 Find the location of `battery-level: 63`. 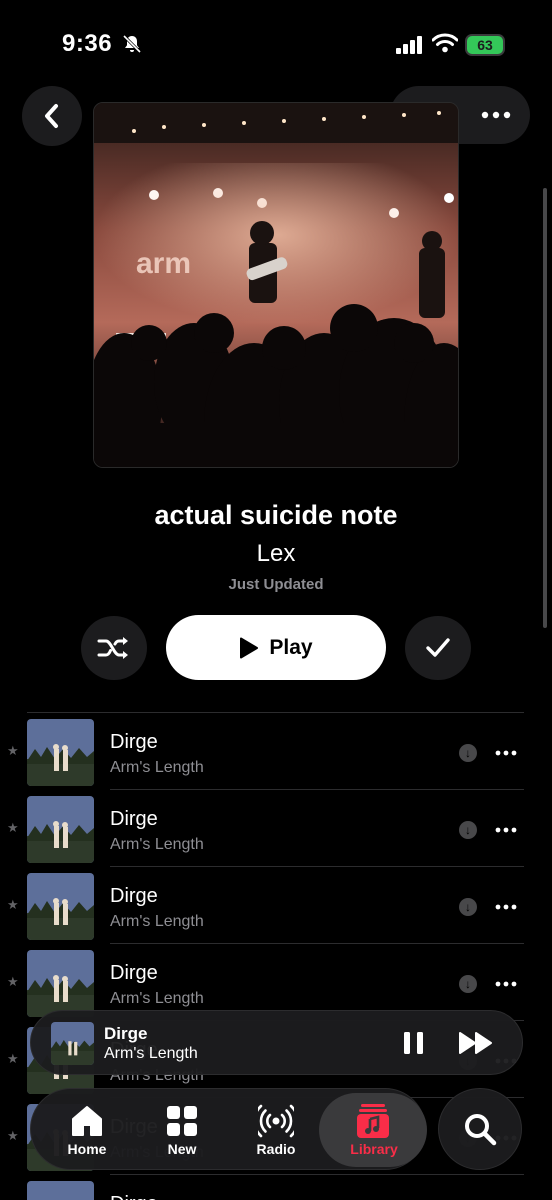

battery-level: 63 is located at coordinates (485, 45).